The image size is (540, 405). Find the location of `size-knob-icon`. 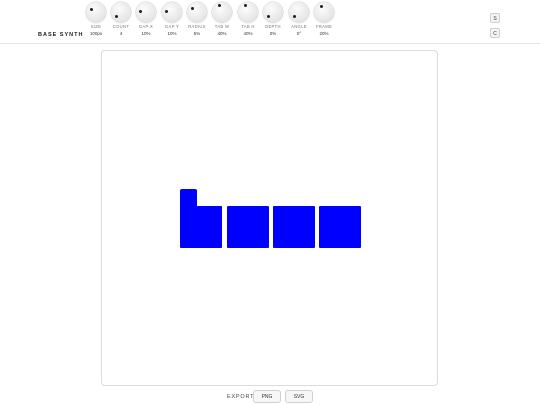

size-knob-icon is located at coordinates (96, 12).